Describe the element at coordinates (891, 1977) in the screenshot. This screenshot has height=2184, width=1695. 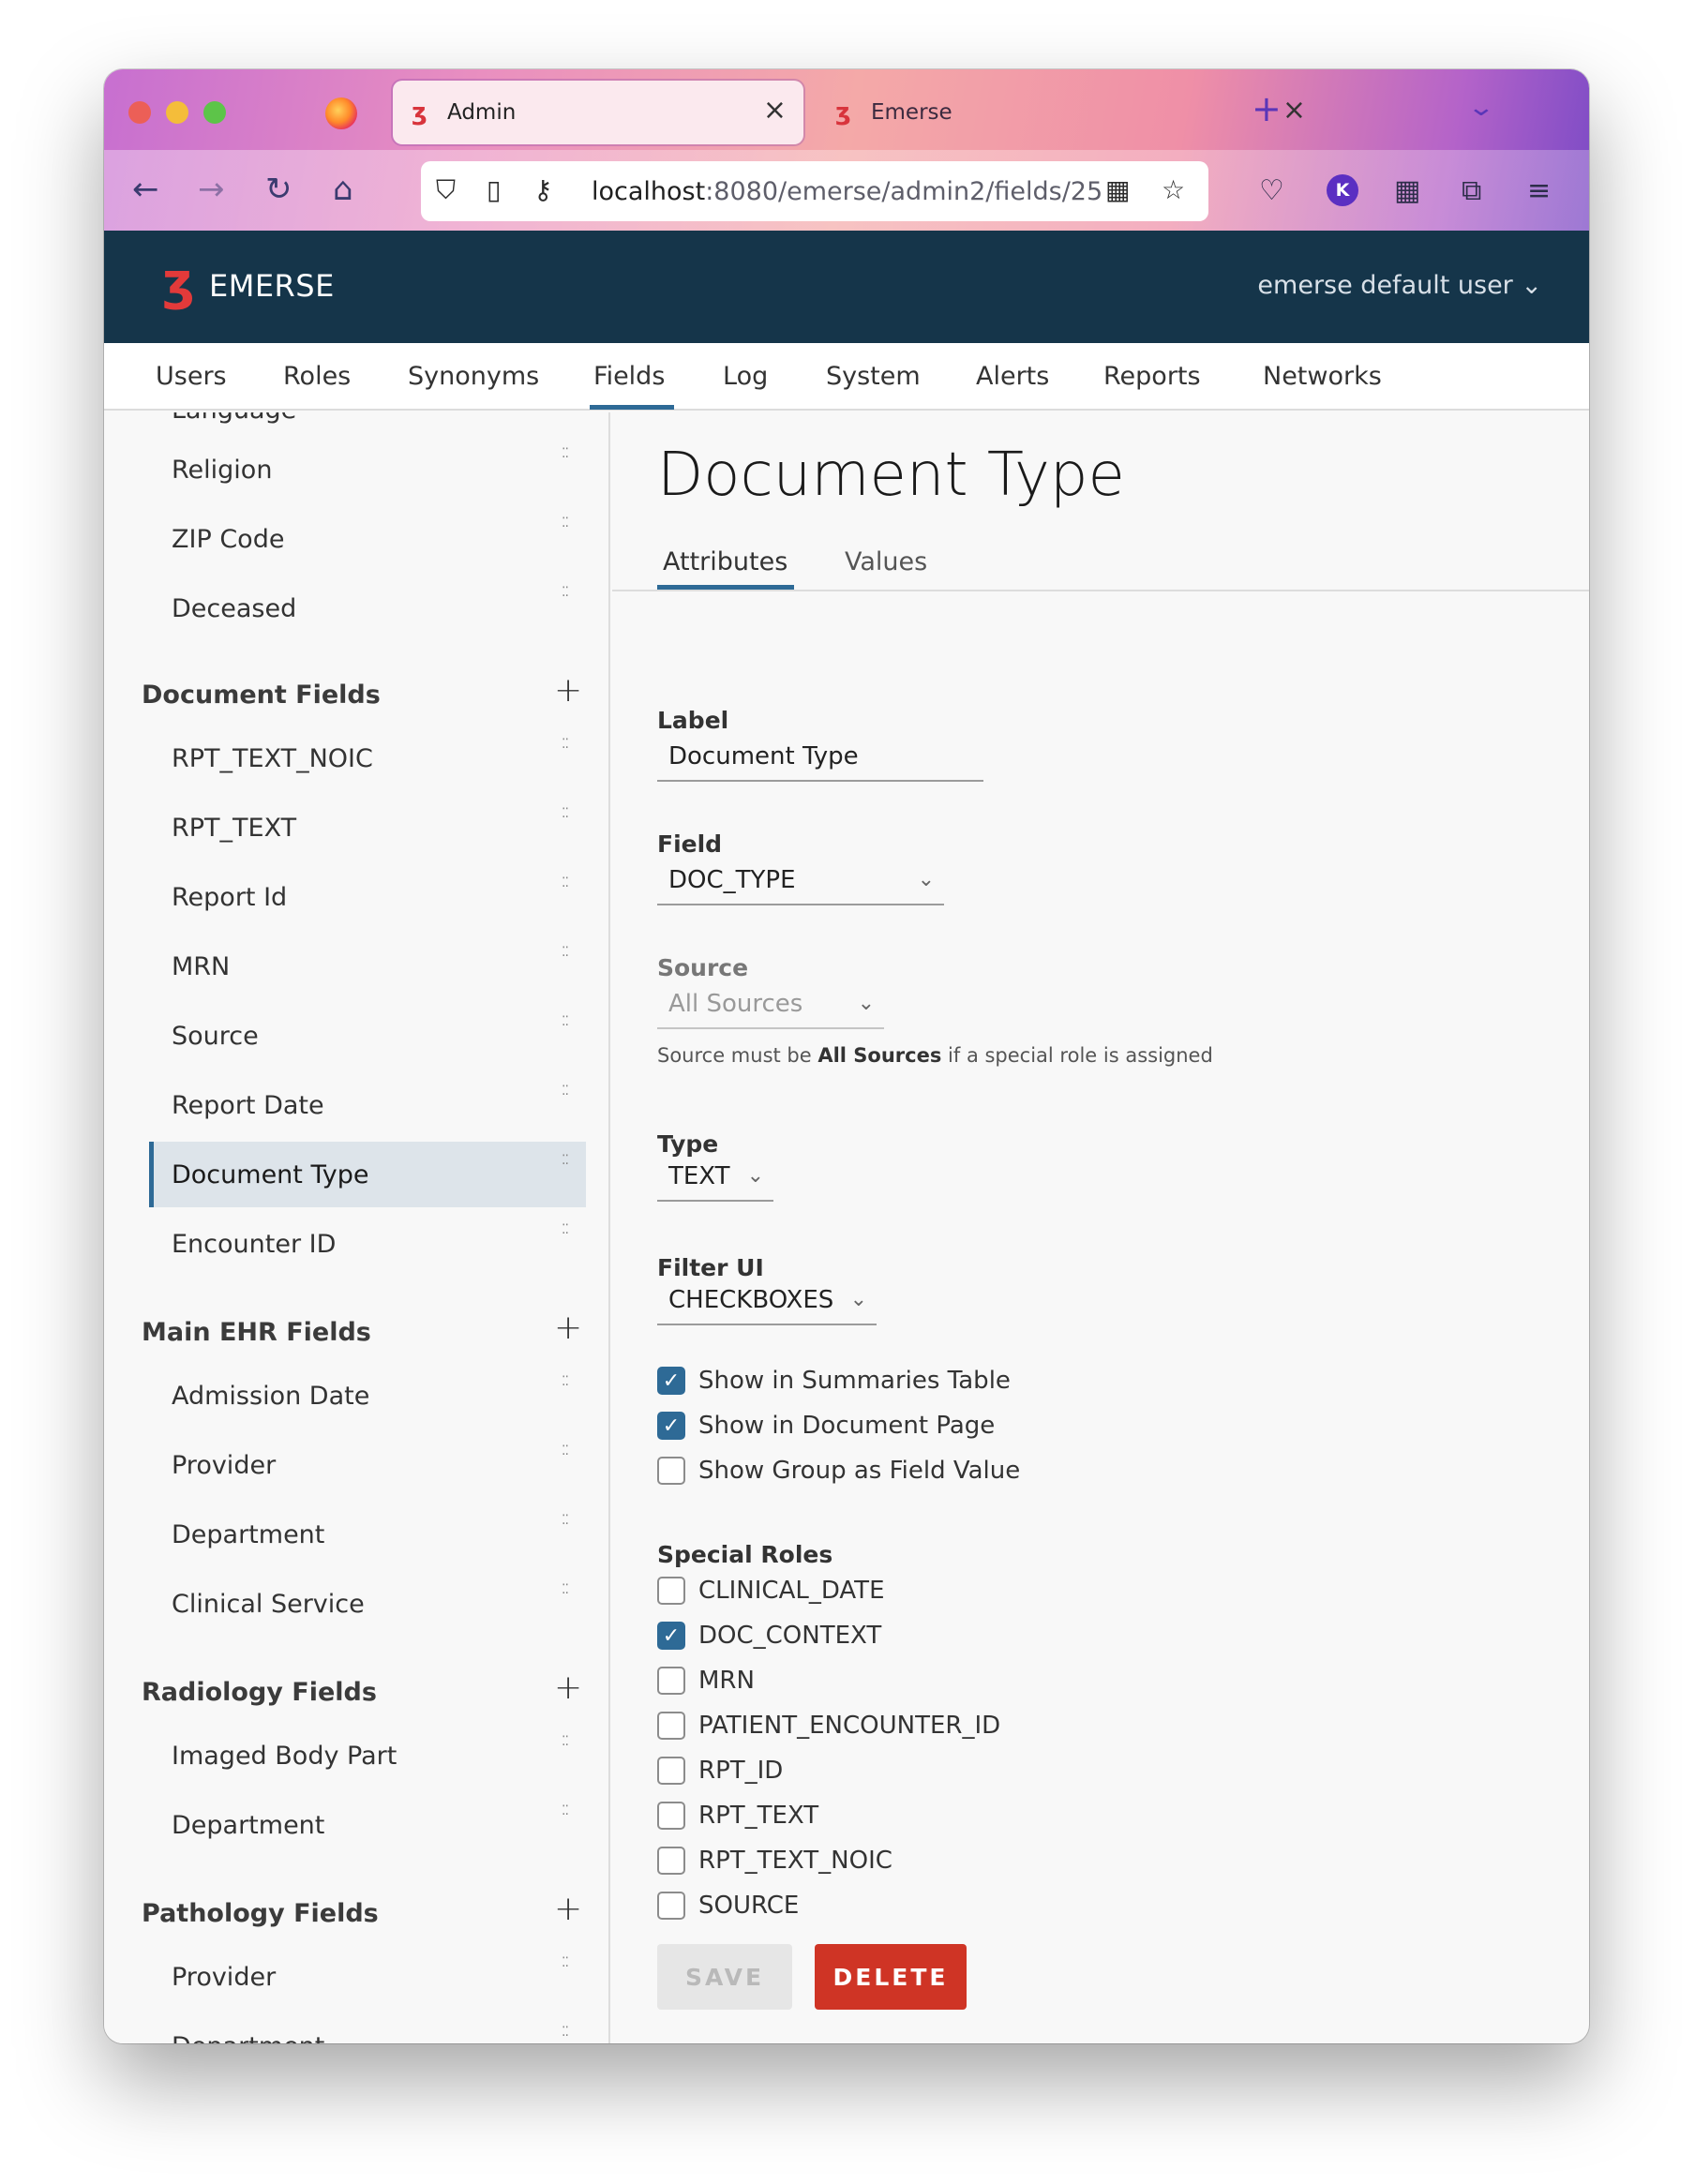
I see `delete-button: DELETE` at that location.